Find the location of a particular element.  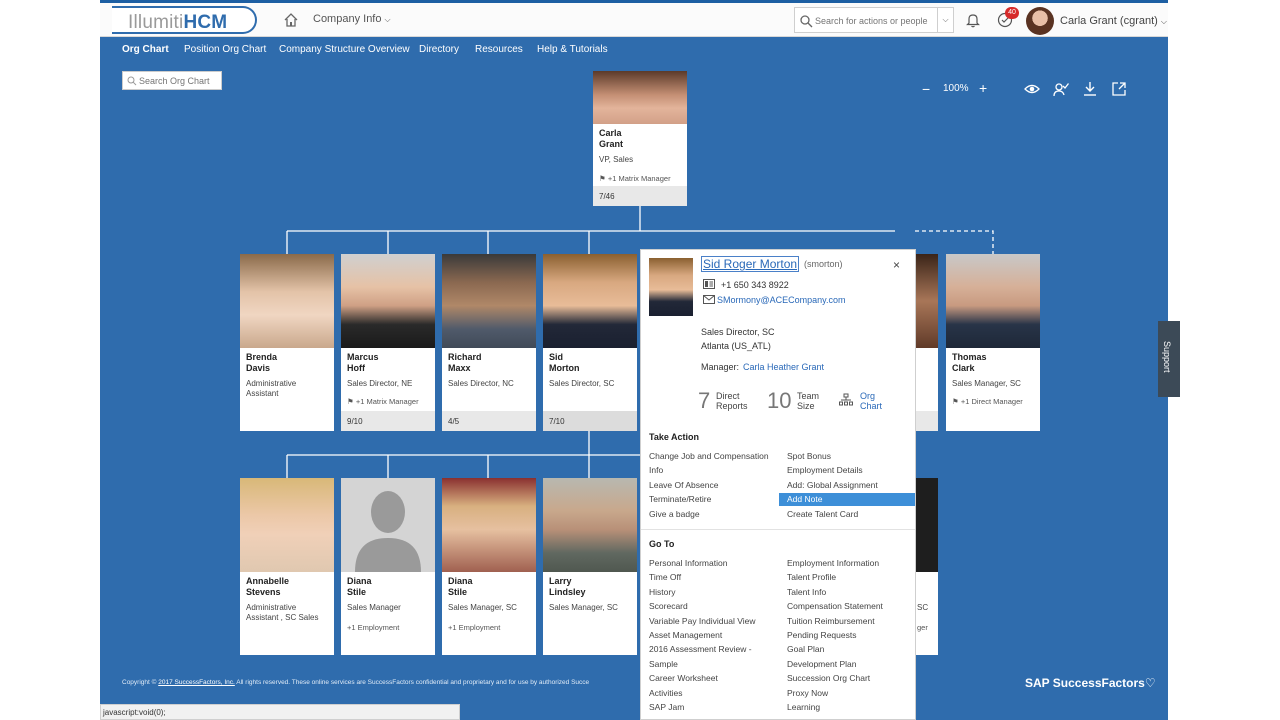

goto-time-off: Time Off is located at coordinates (665, 577).